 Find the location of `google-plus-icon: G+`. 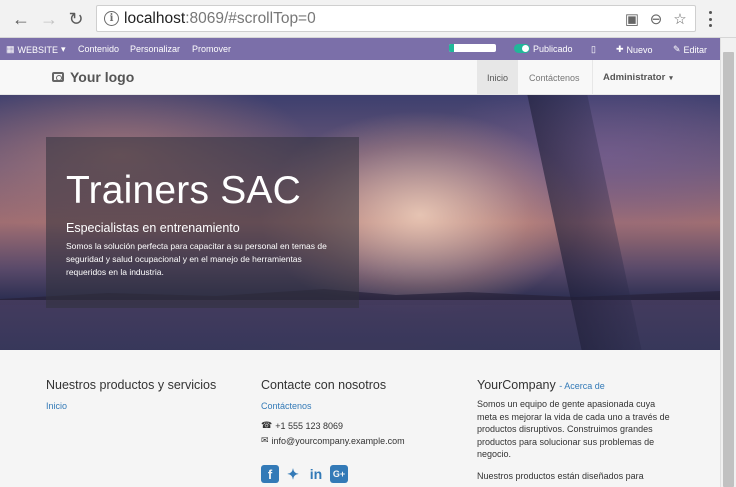

google-plus-icon: G+ is located at coordinates (339, 474).